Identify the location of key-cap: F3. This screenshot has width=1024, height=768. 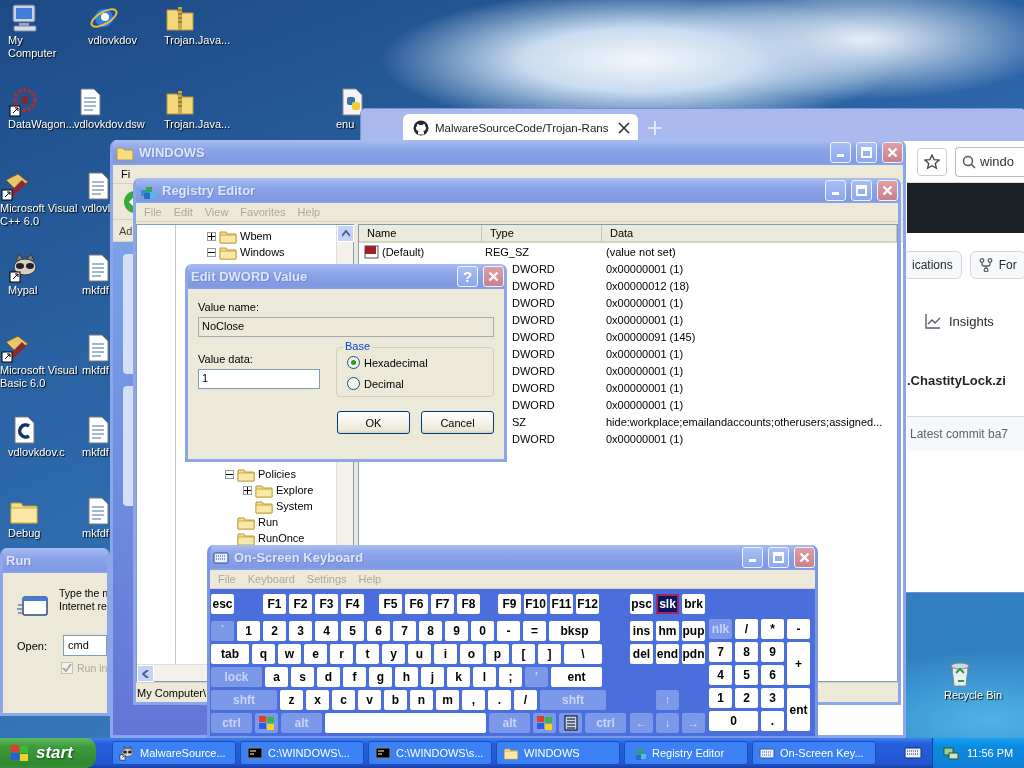
(326, 604).